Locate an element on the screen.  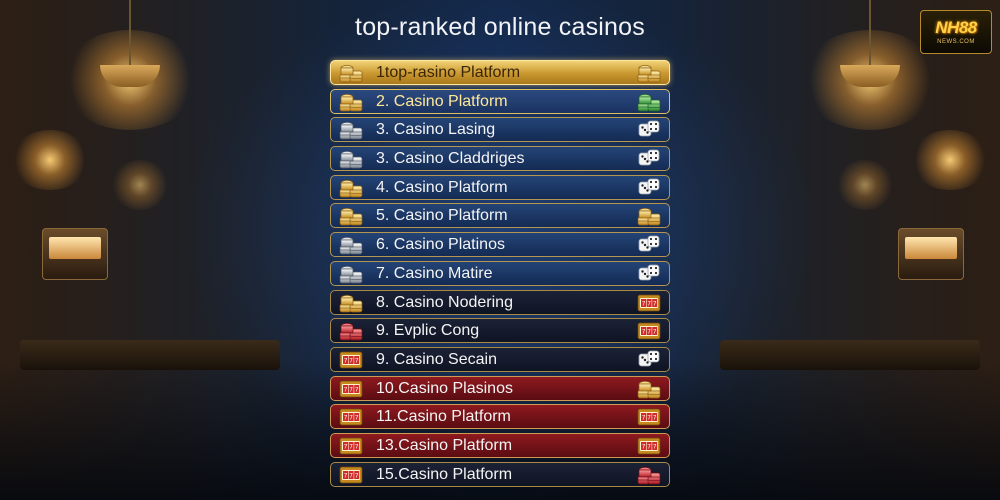
ranking-row: 9. Evplic Cong 7 7 7 is located at coordinates (500, 331).